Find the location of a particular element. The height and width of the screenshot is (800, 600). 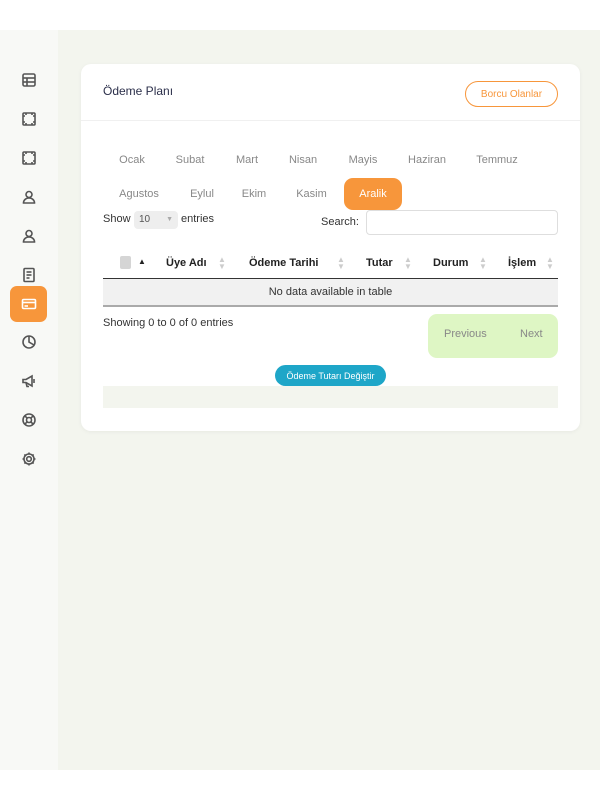

dashboard-icon is located at coordinates (28, 80).